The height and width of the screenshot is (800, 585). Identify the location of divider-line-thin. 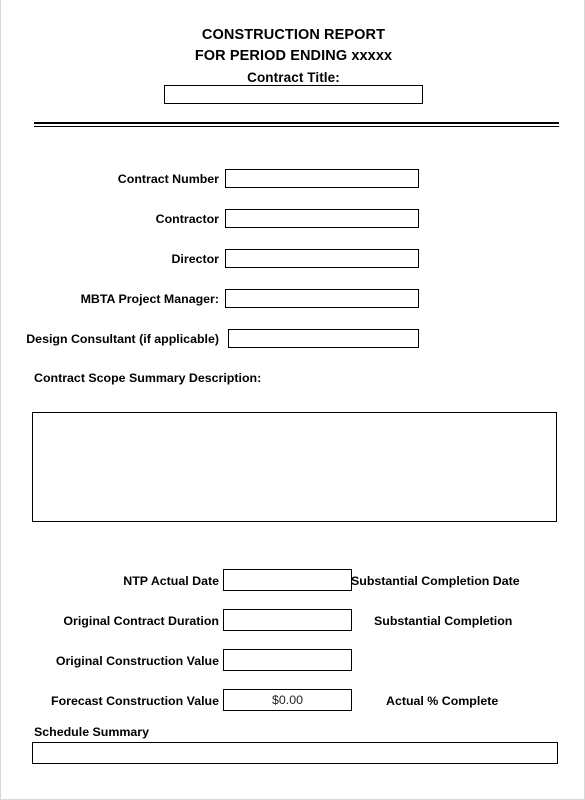
(296, 127).